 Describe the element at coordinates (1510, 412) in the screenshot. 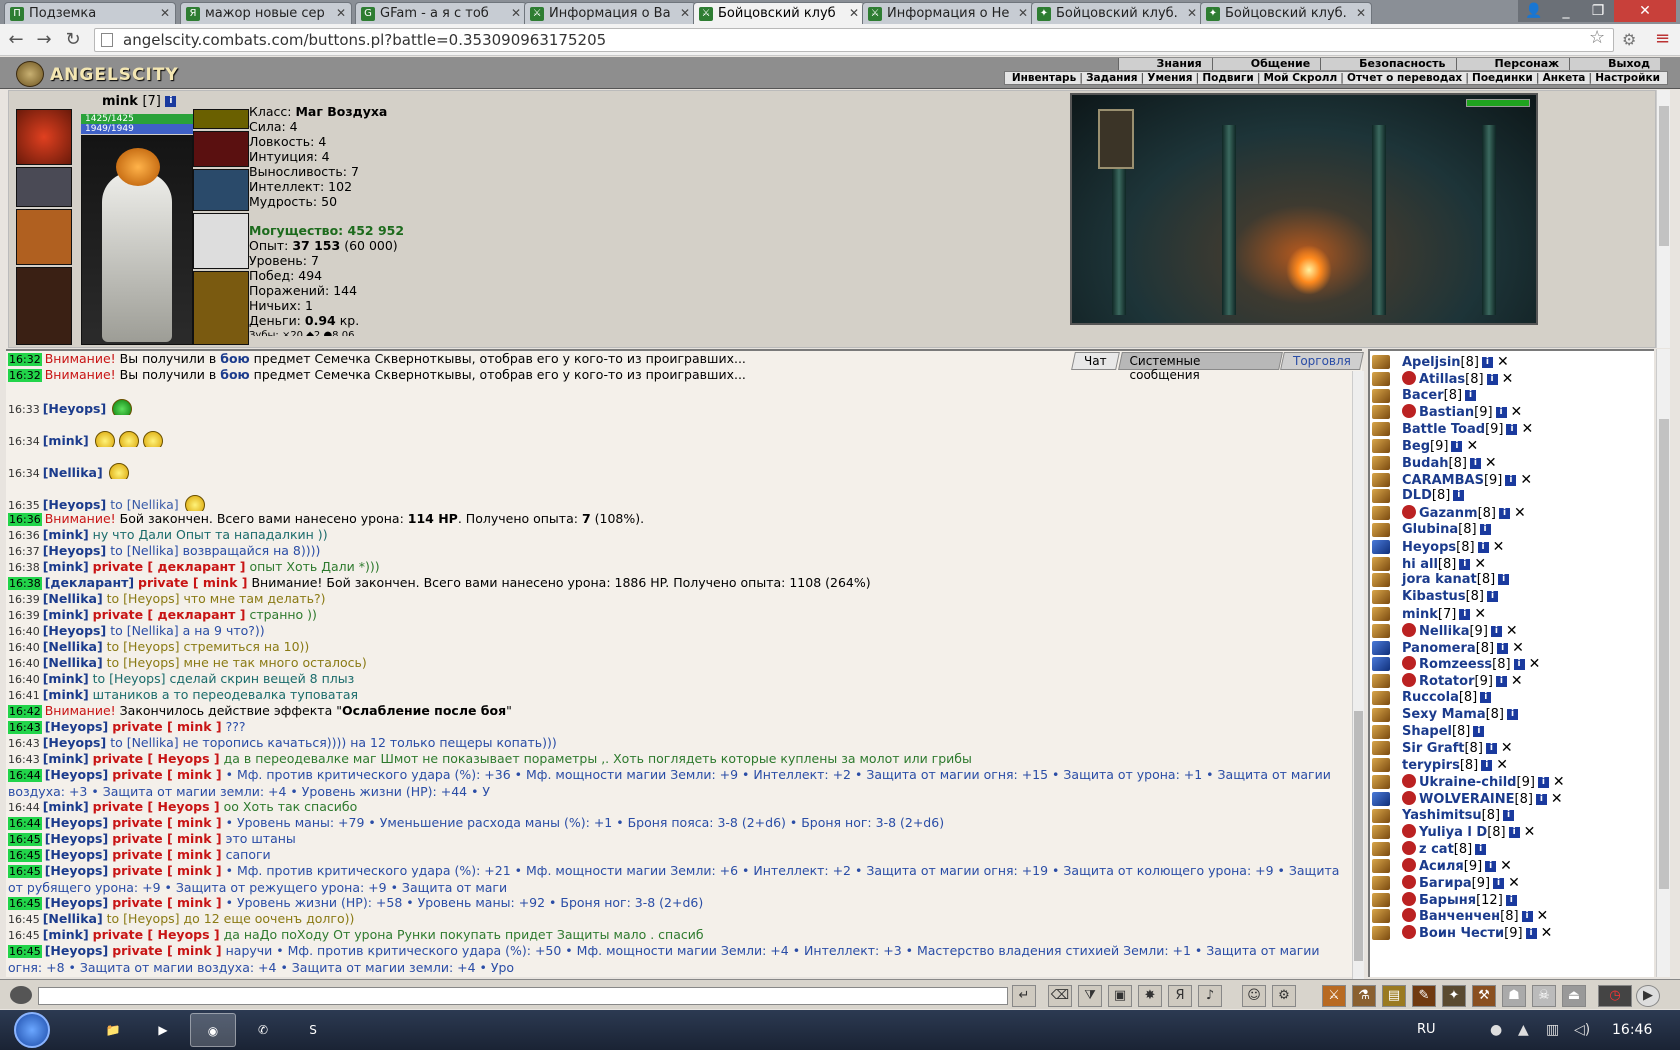

I see `user-row: Bastian[9] i ✕` at that location.